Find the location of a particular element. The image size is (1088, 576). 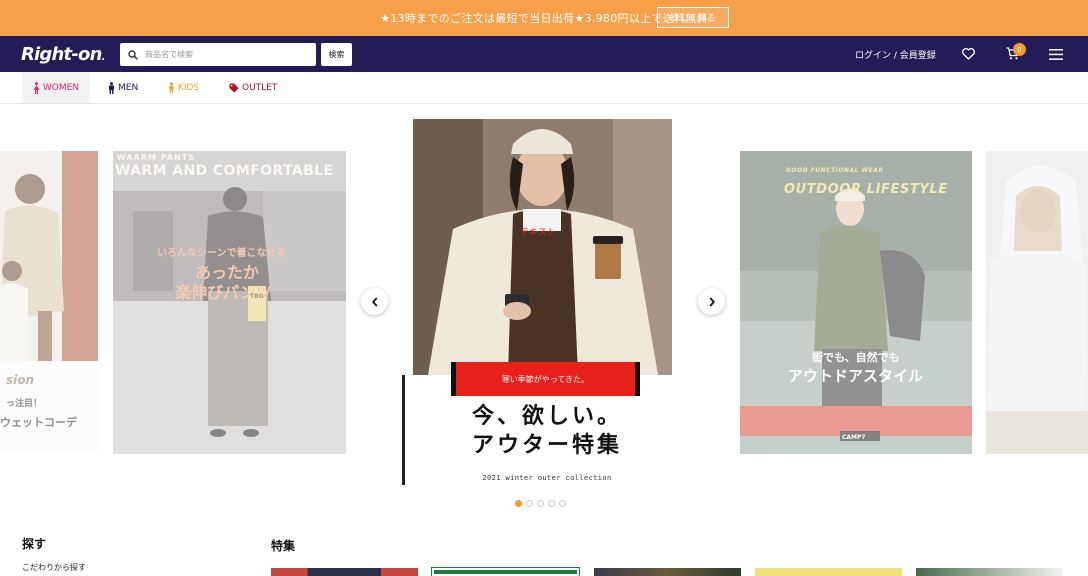

search-by-preference-link: こだわりから探す is located at coordinates (54, 567).